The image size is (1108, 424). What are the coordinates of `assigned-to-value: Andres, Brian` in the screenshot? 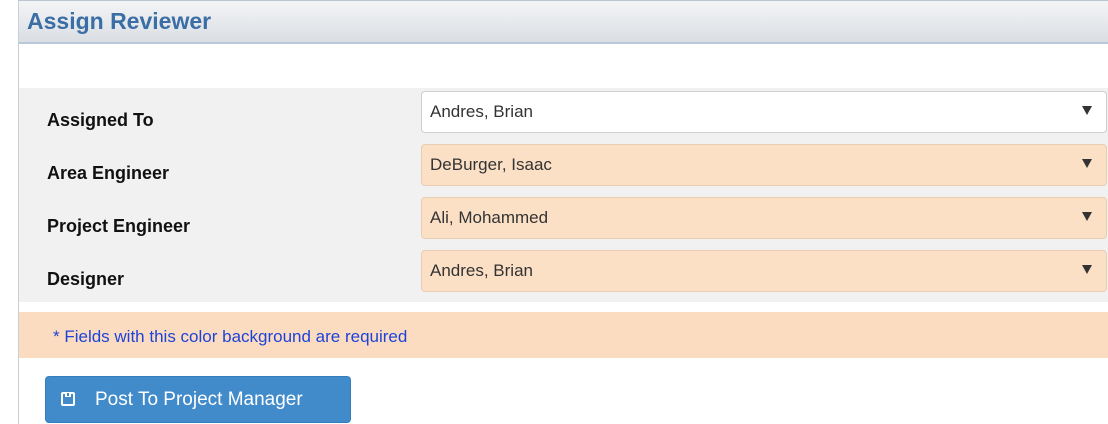 It's located at (481, 111).